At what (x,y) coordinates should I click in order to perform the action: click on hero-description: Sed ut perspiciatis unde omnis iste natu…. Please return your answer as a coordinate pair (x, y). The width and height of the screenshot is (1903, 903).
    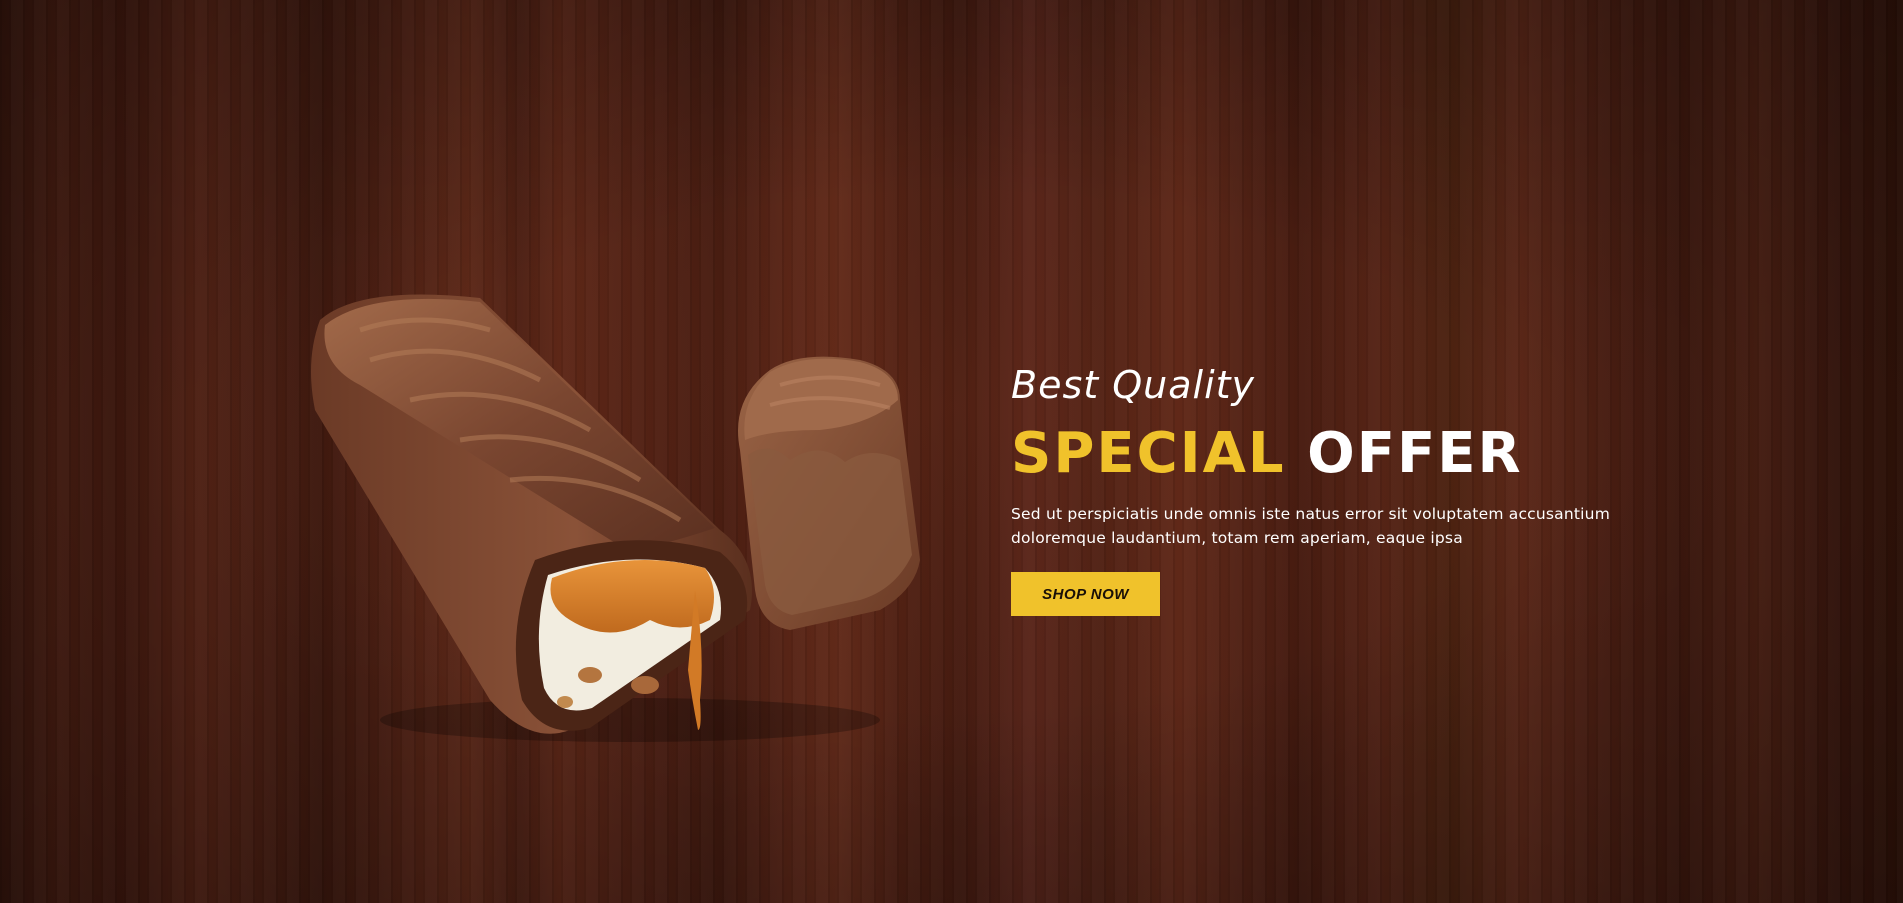
    Looking at the image, I should click on (1311, 526).